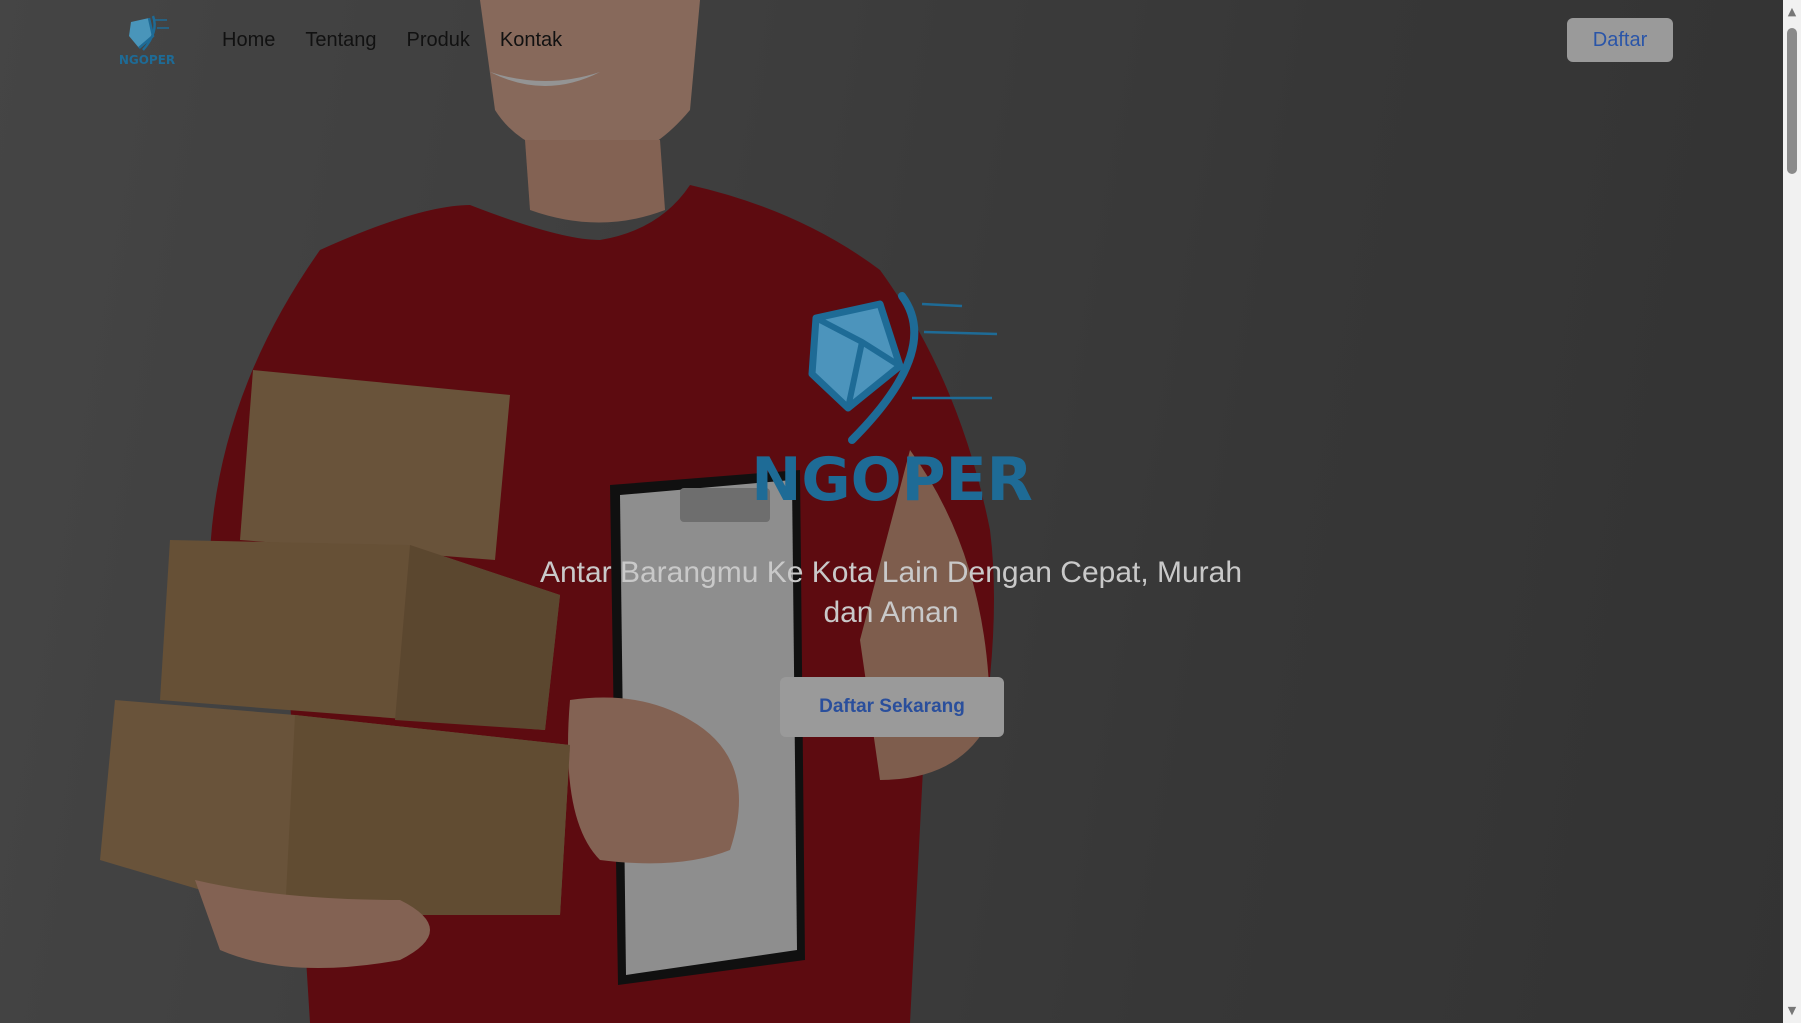  What do you see at coordinates (892, 480) in the screenshot?
I see `hero-logo-text: NGOPER` at bounding box center [892, 480].